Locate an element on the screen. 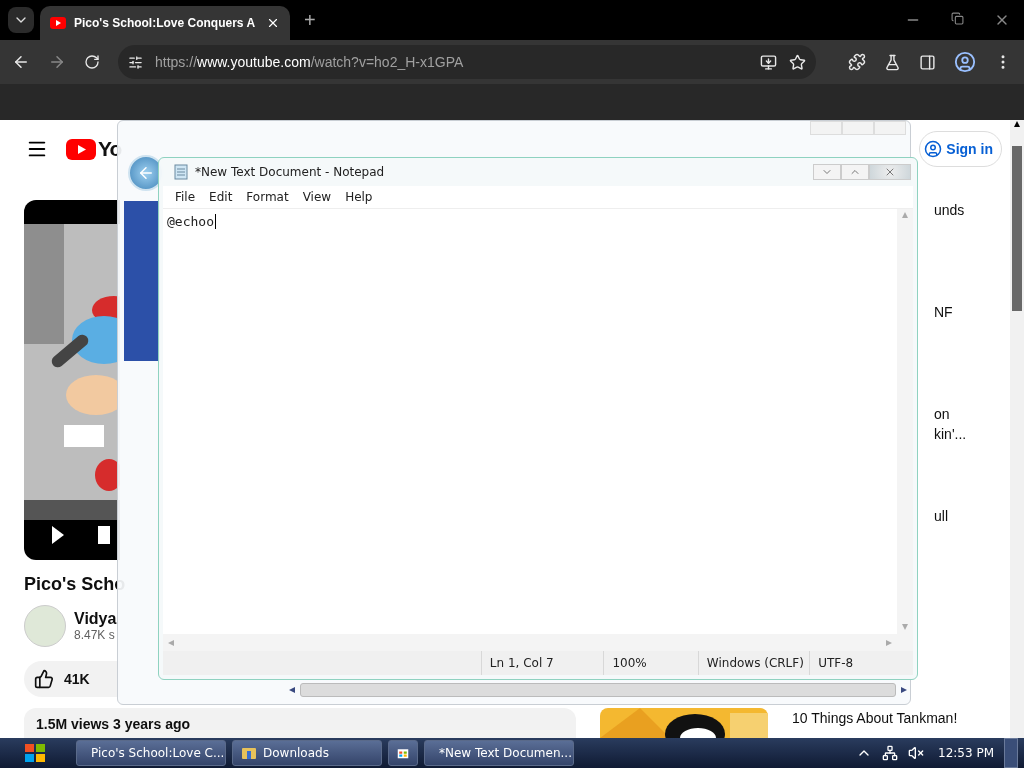 Image resolution: width=1024 pixels, height=768 pixels. menu-item: View is located at coordinates (317, 197).